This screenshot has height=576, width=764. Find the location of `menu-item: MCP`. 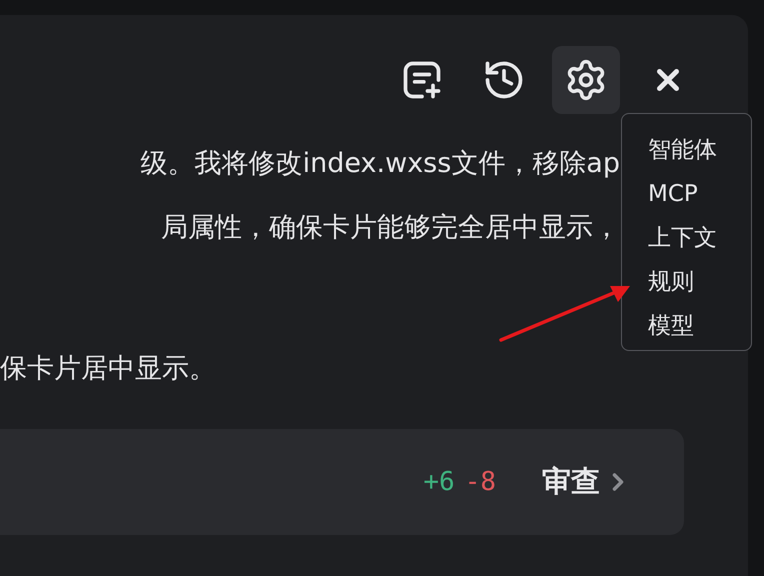

menu-item: MCP is located at coordinates (699, 194).